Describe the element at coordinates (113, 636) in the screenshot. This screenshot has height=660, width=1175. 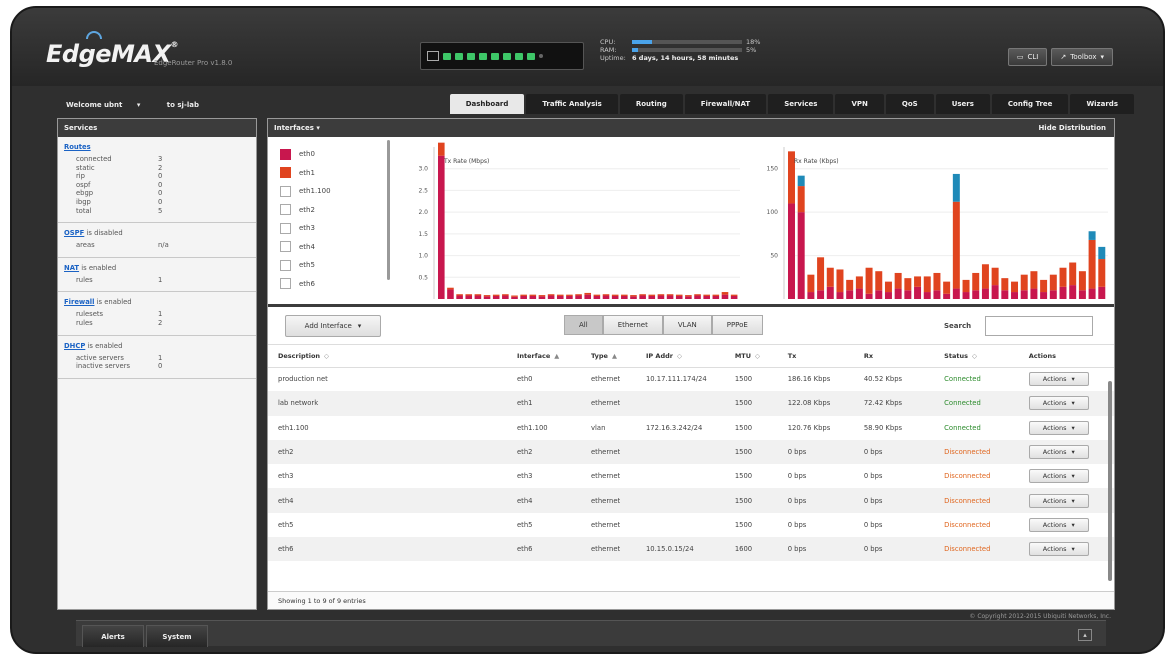
I see `alerts-tab: Alerts` at that location.